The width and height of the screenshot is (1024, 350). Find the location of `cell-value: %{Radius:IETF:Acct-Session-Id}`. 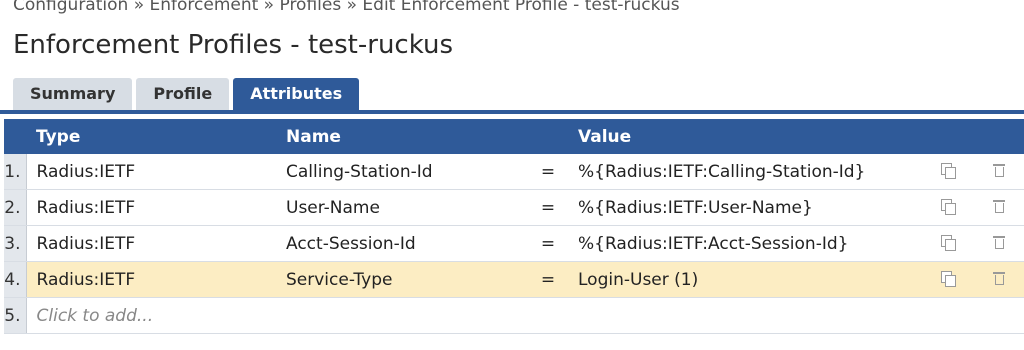

cell-value: %{Radius:IETF:Acct-Session-Id} is located at coordinates (750, 243).